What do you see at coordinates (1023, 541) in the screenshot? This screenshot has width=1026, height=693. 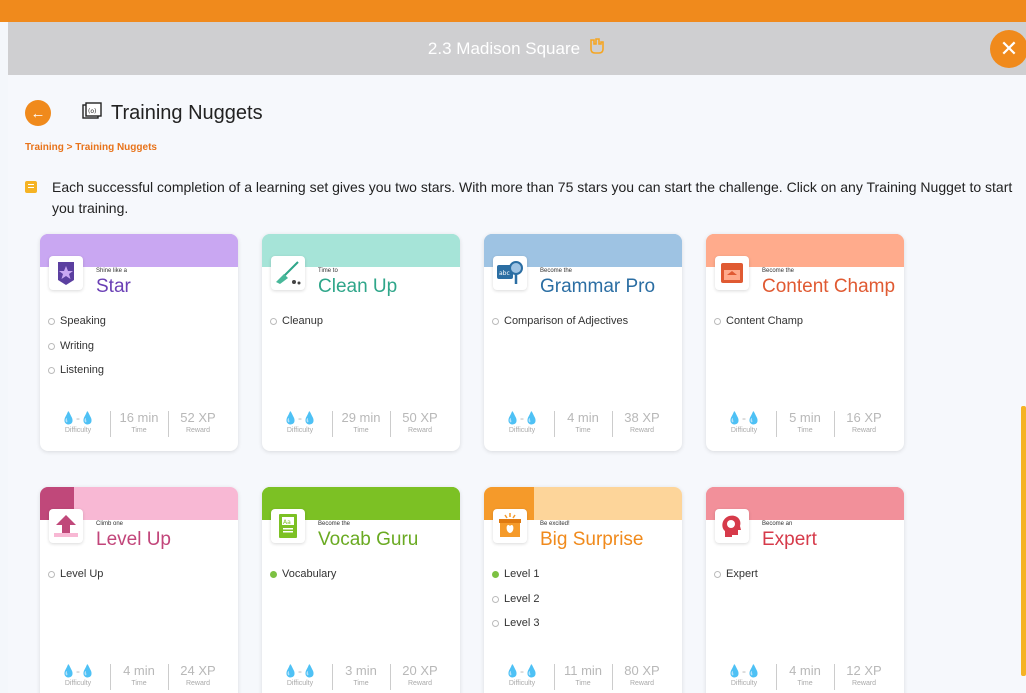 I see `scrollbar-thumb` at bounding box center [1023, 541].